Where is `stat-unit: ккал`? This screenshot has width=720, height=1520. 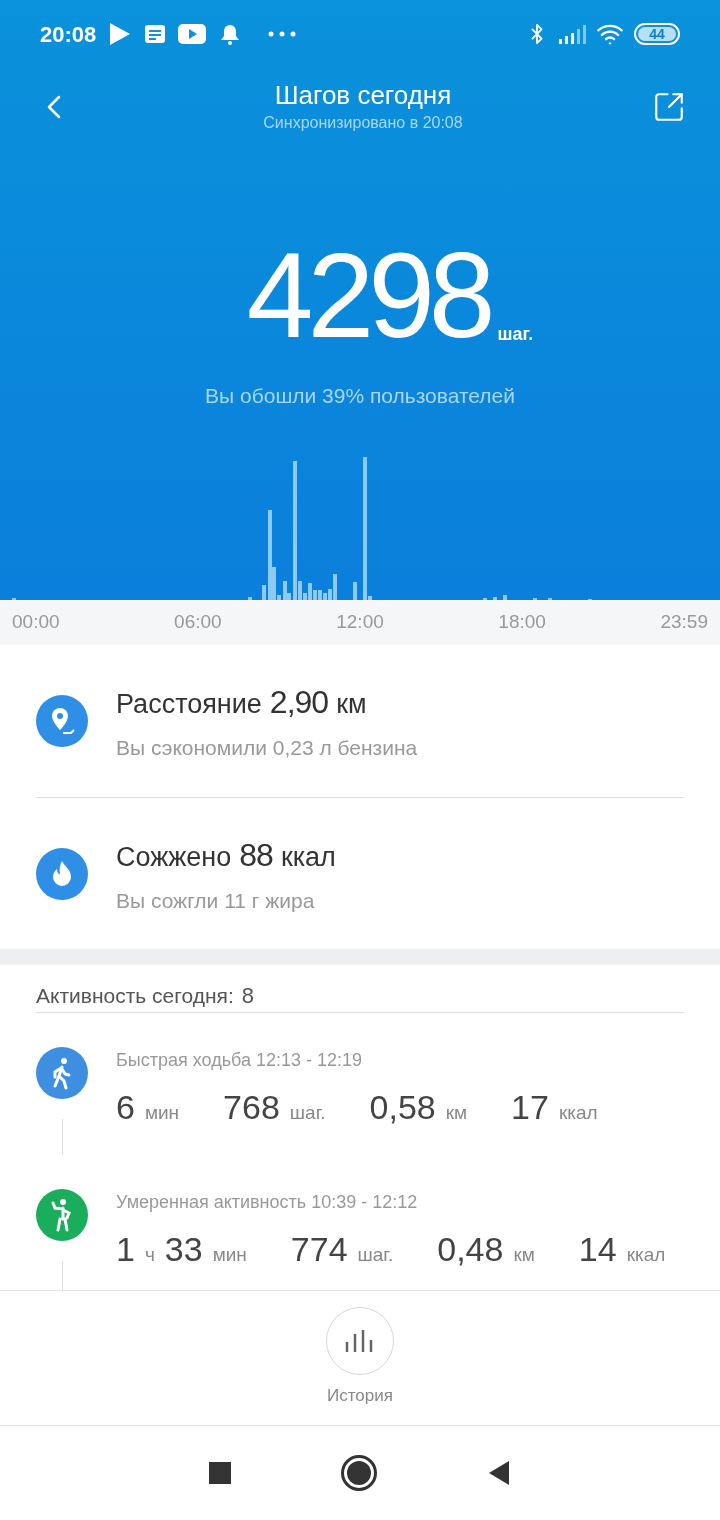 stat-unit: ккал is located at coordinates (308, 857).